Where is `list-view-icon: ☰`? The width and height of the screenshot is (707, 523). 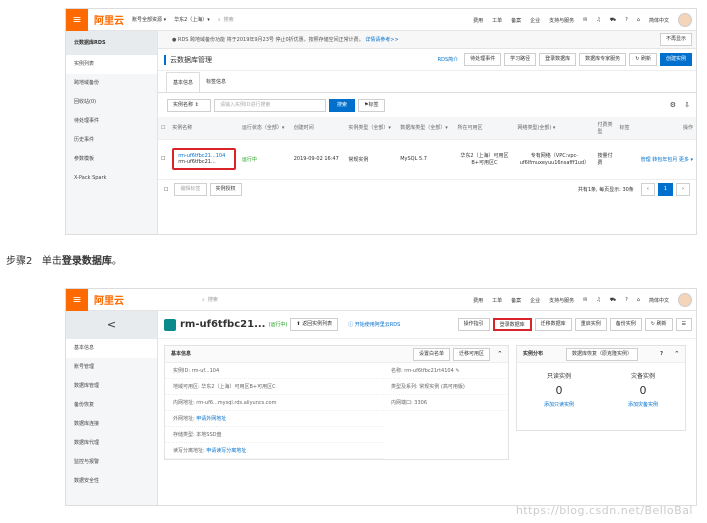 list-view-icon: ☰ is located at coordinates (683, 324).